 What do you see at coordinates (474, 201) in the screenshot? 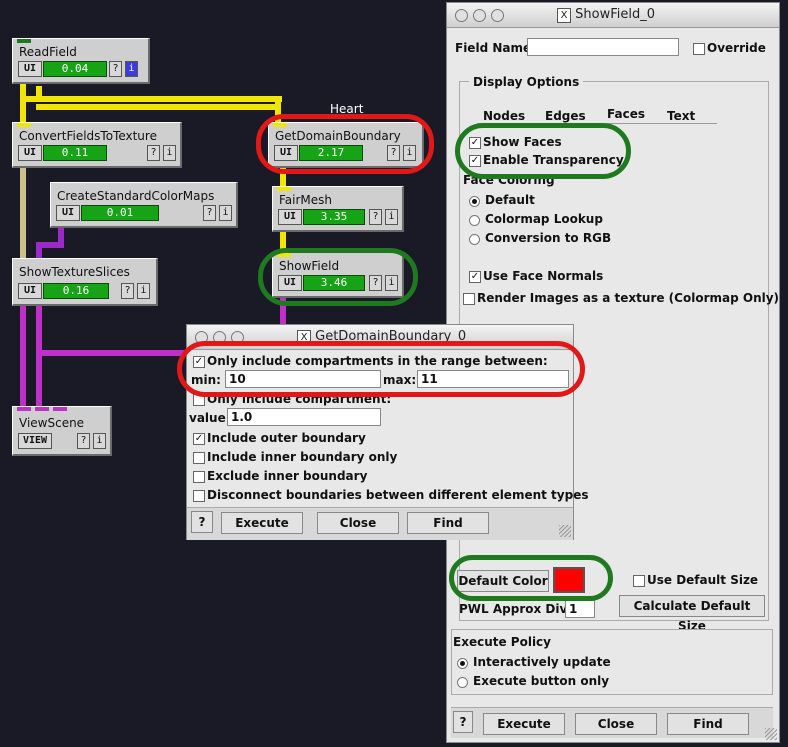
I see `coloring-radio-default` at bounding box center [474, 201].